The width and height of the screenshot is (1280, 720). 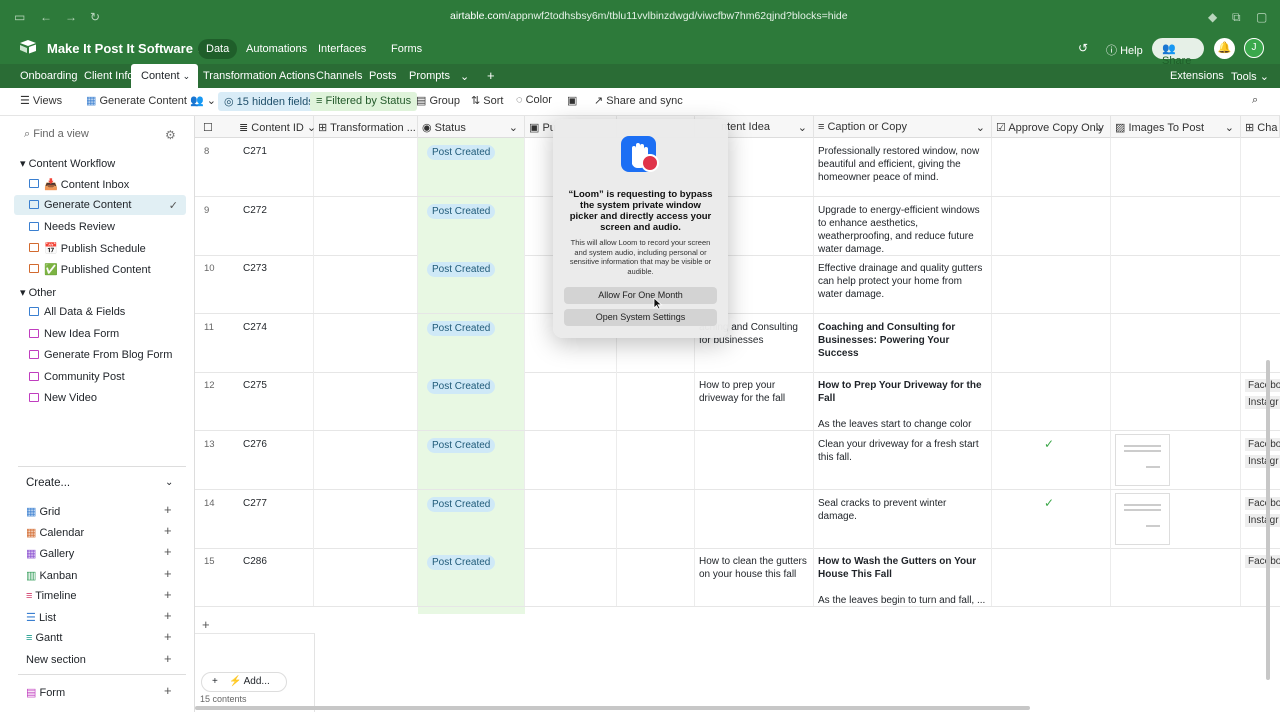 I want to click on search-icon: ⌕, so click(x=1255, y=100).